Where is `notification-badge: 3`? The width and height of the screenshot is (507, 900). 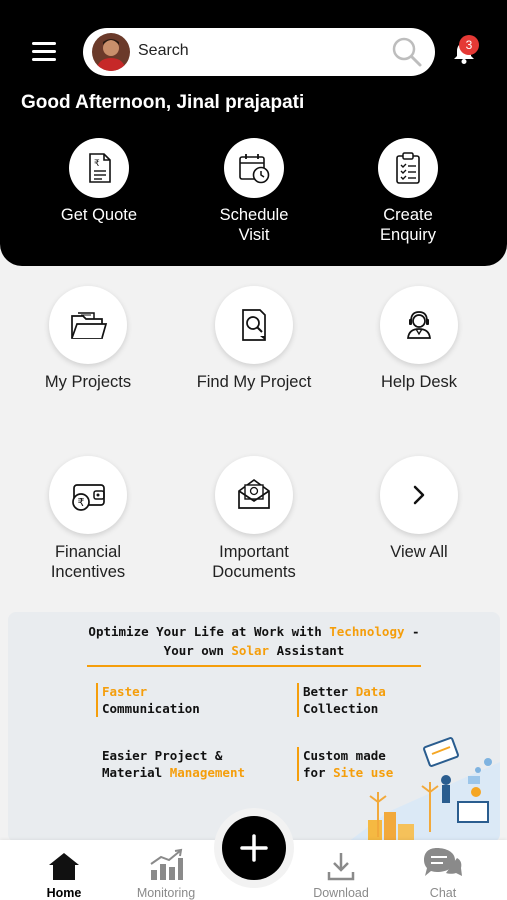
notification-badge: 3 is located at coordinates (469, 45).